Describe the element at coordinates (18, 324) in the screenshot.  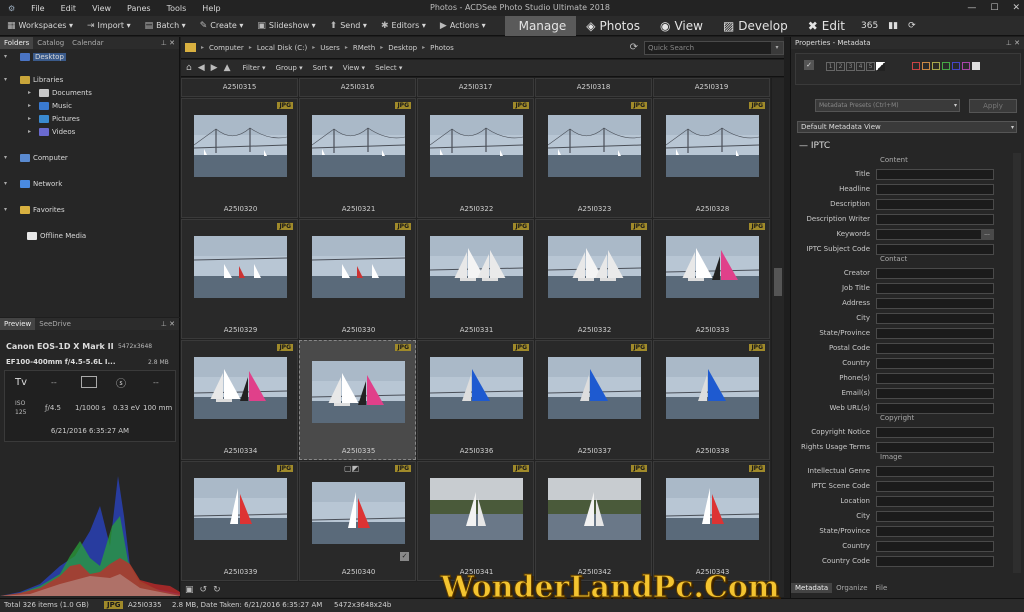
I see `tab-preview: Preview` at that location.